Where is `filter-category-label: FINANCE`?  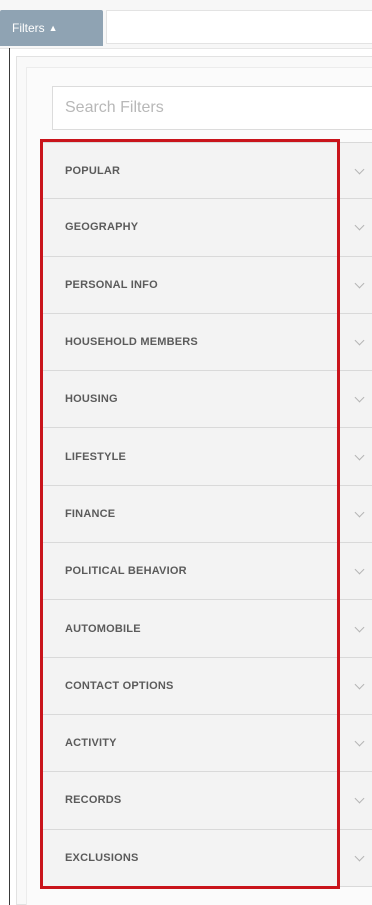 filter-category-label: FINANCE is located at coordinates (90, 513).